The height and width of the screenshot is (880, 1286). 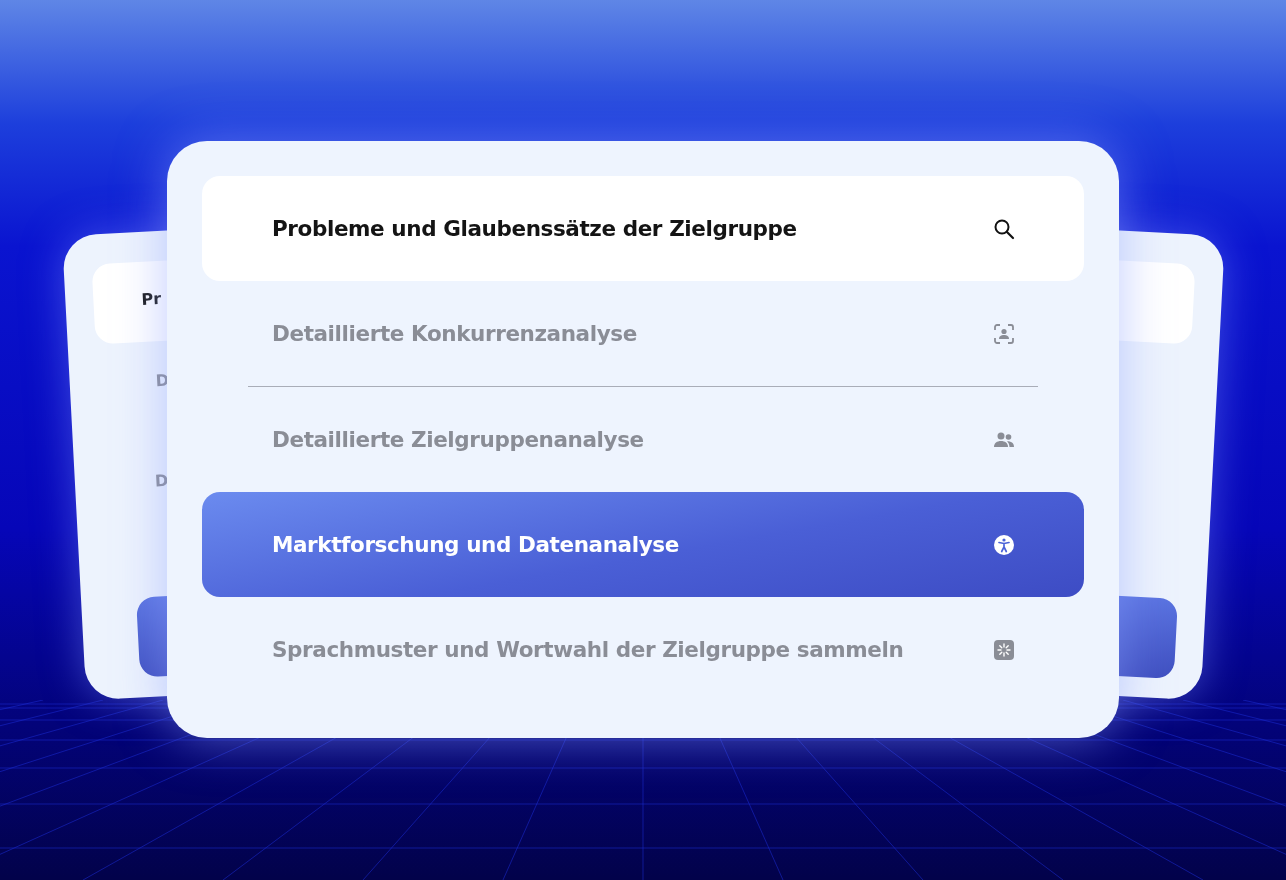 I want to click on menu-item: Detaillierte Zielgruppenanalyse, so click(x=643, y=439).